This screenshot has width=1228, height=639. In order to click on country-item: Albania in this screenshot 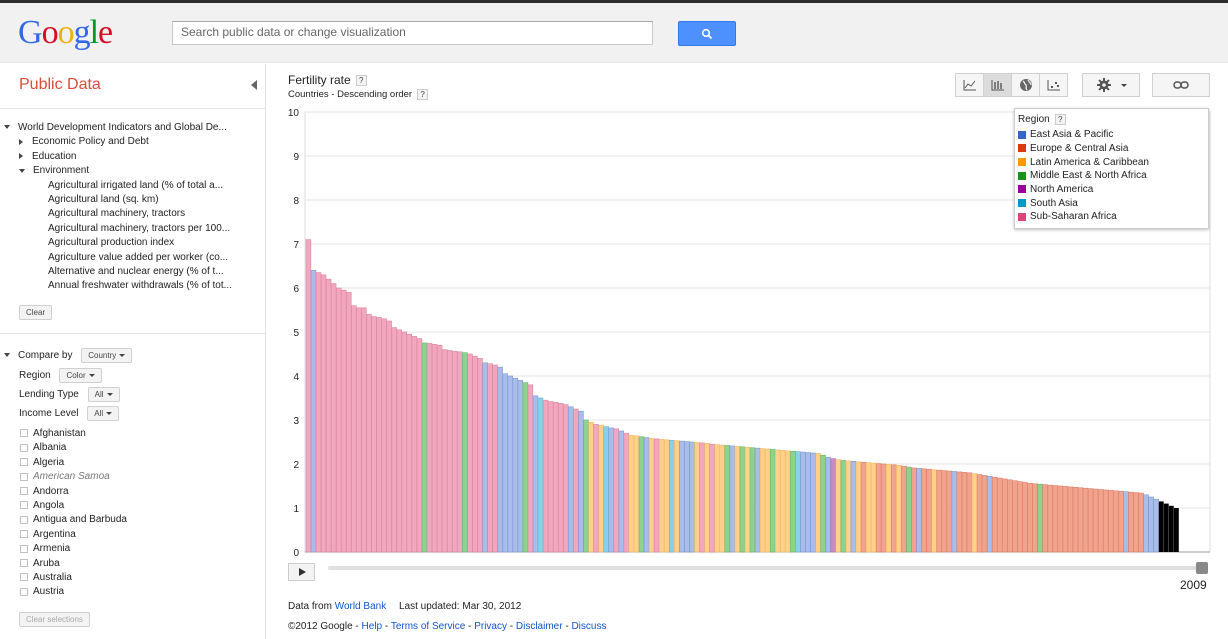, I will do `click(43, 448)`.